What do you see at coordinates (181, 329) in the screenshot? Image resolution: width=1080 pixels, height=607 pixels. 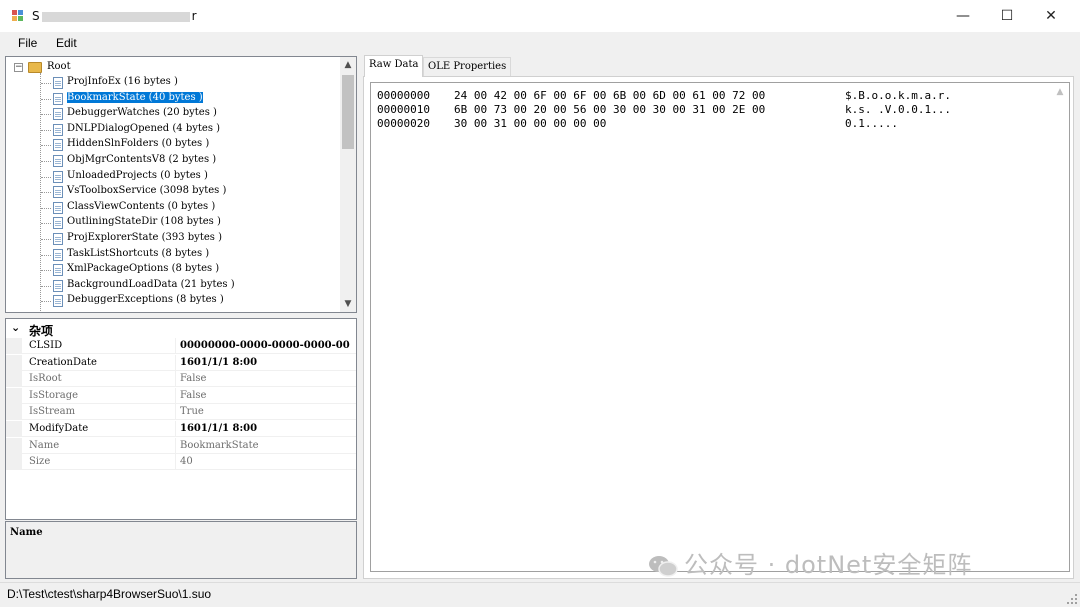 I see `property-category: ⌄ 杂项` at bounding box center [181, 329].